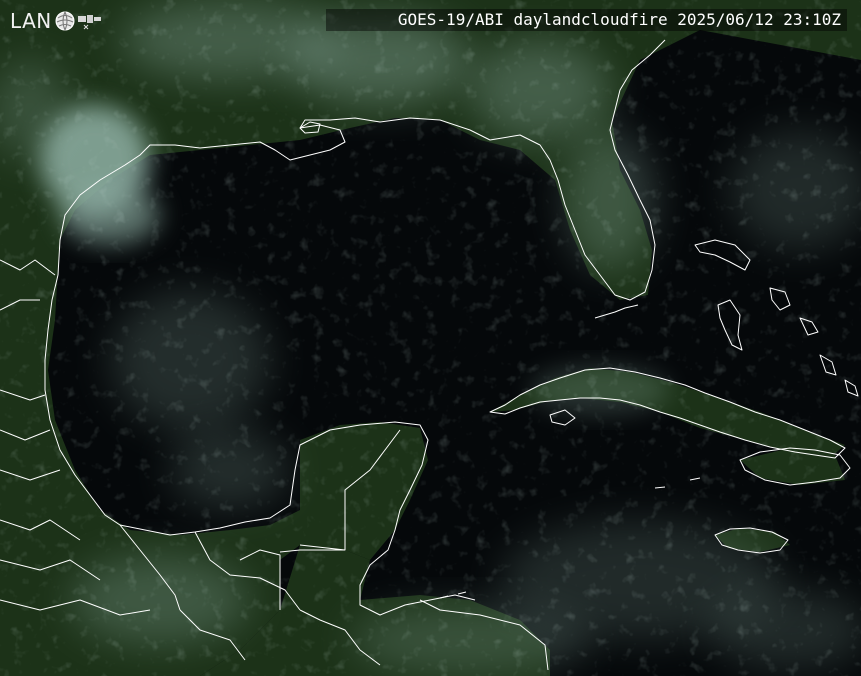  I want to click on lan-logo: LAN, so click(56, 21).